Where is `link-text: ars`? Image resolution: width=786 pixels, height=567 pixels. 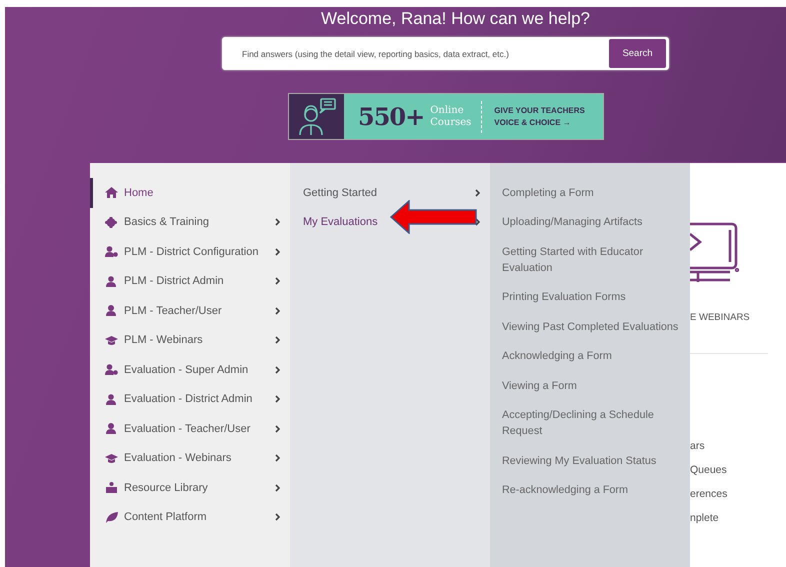
link-text: ars is located at coordinates (738, 446).